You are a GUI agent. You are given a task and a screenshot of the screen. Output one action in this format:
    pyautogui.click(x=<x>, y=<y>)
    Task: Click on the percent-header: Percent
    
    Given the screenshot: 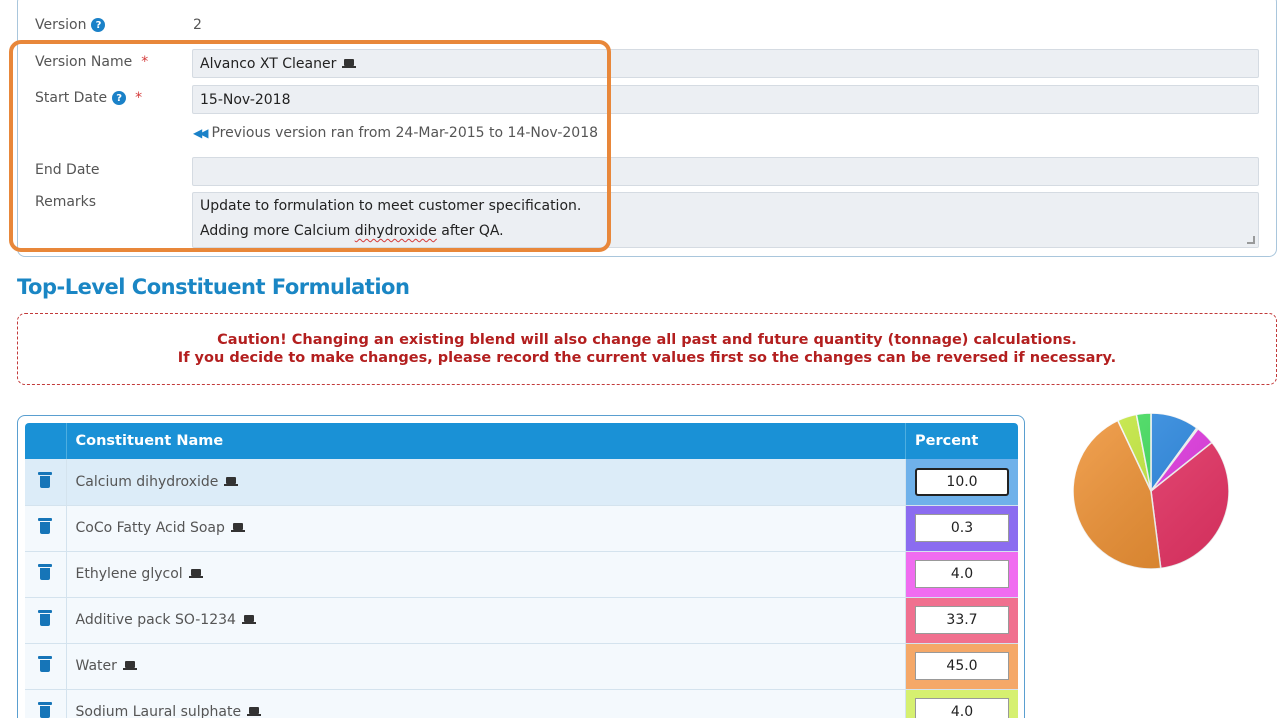 What is the action you would take?
    pyautogui.click(x=961, y=441)
    